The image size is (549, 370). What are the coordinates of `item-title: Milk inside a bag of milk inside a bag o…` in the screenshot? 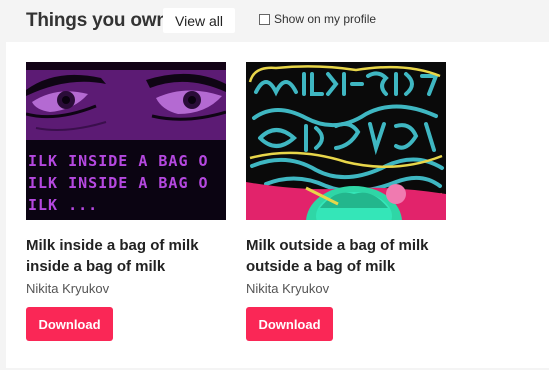 It's located at (126, 256).